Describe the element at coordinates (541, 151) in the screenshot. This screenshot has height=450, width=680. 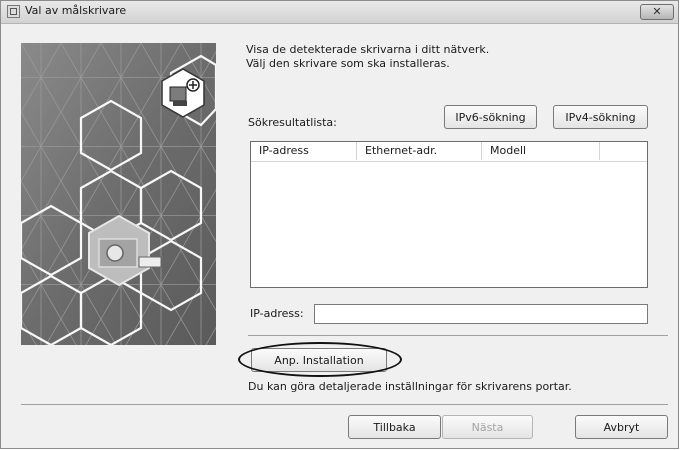
I see `column-header-model: Modell` at that location.